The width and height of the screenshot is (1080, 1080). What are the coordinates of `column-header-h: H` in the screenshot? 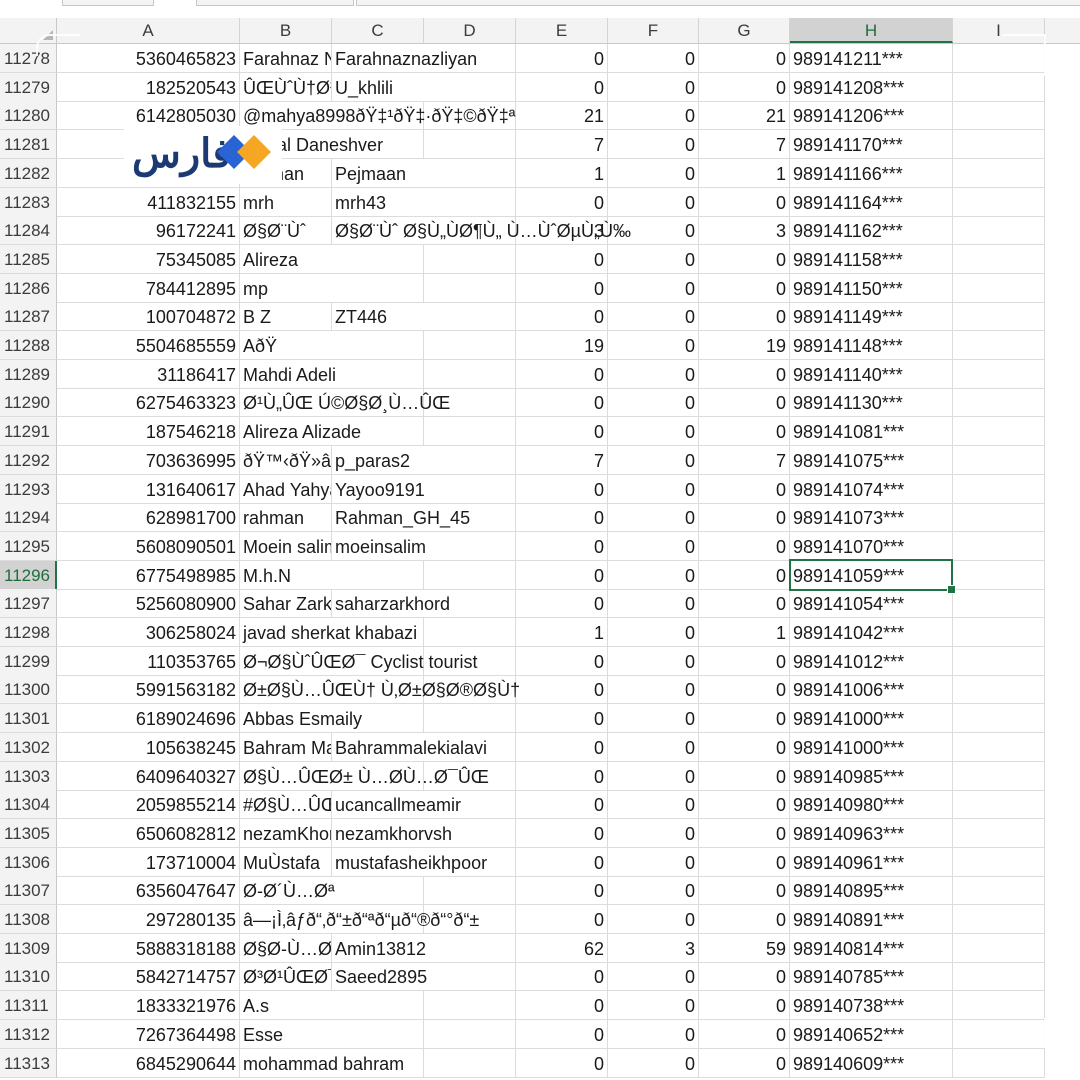 It's located at (871, 30).